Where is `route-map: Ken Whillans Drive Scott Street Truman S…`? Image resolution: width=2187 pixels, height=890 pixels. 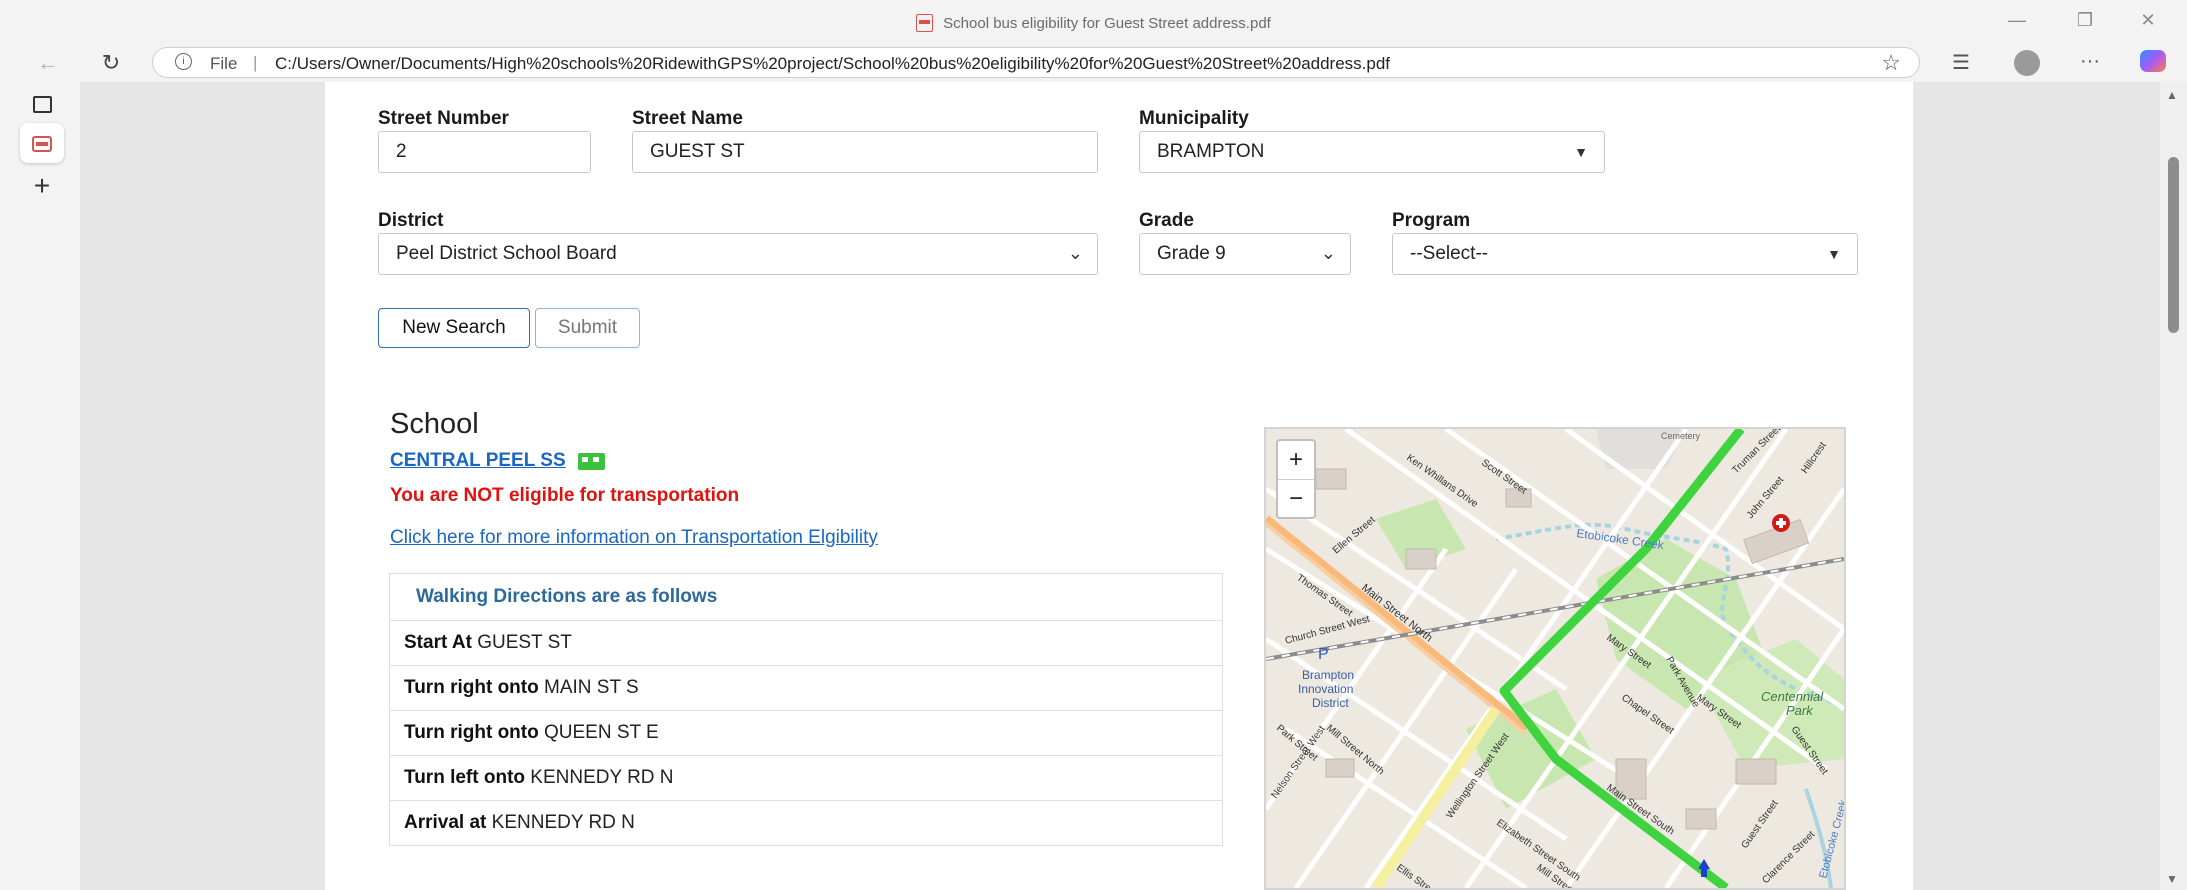
route-map: Ken Whillans Drive Scott Street Truman S… is located at coordinates (1555, 658).